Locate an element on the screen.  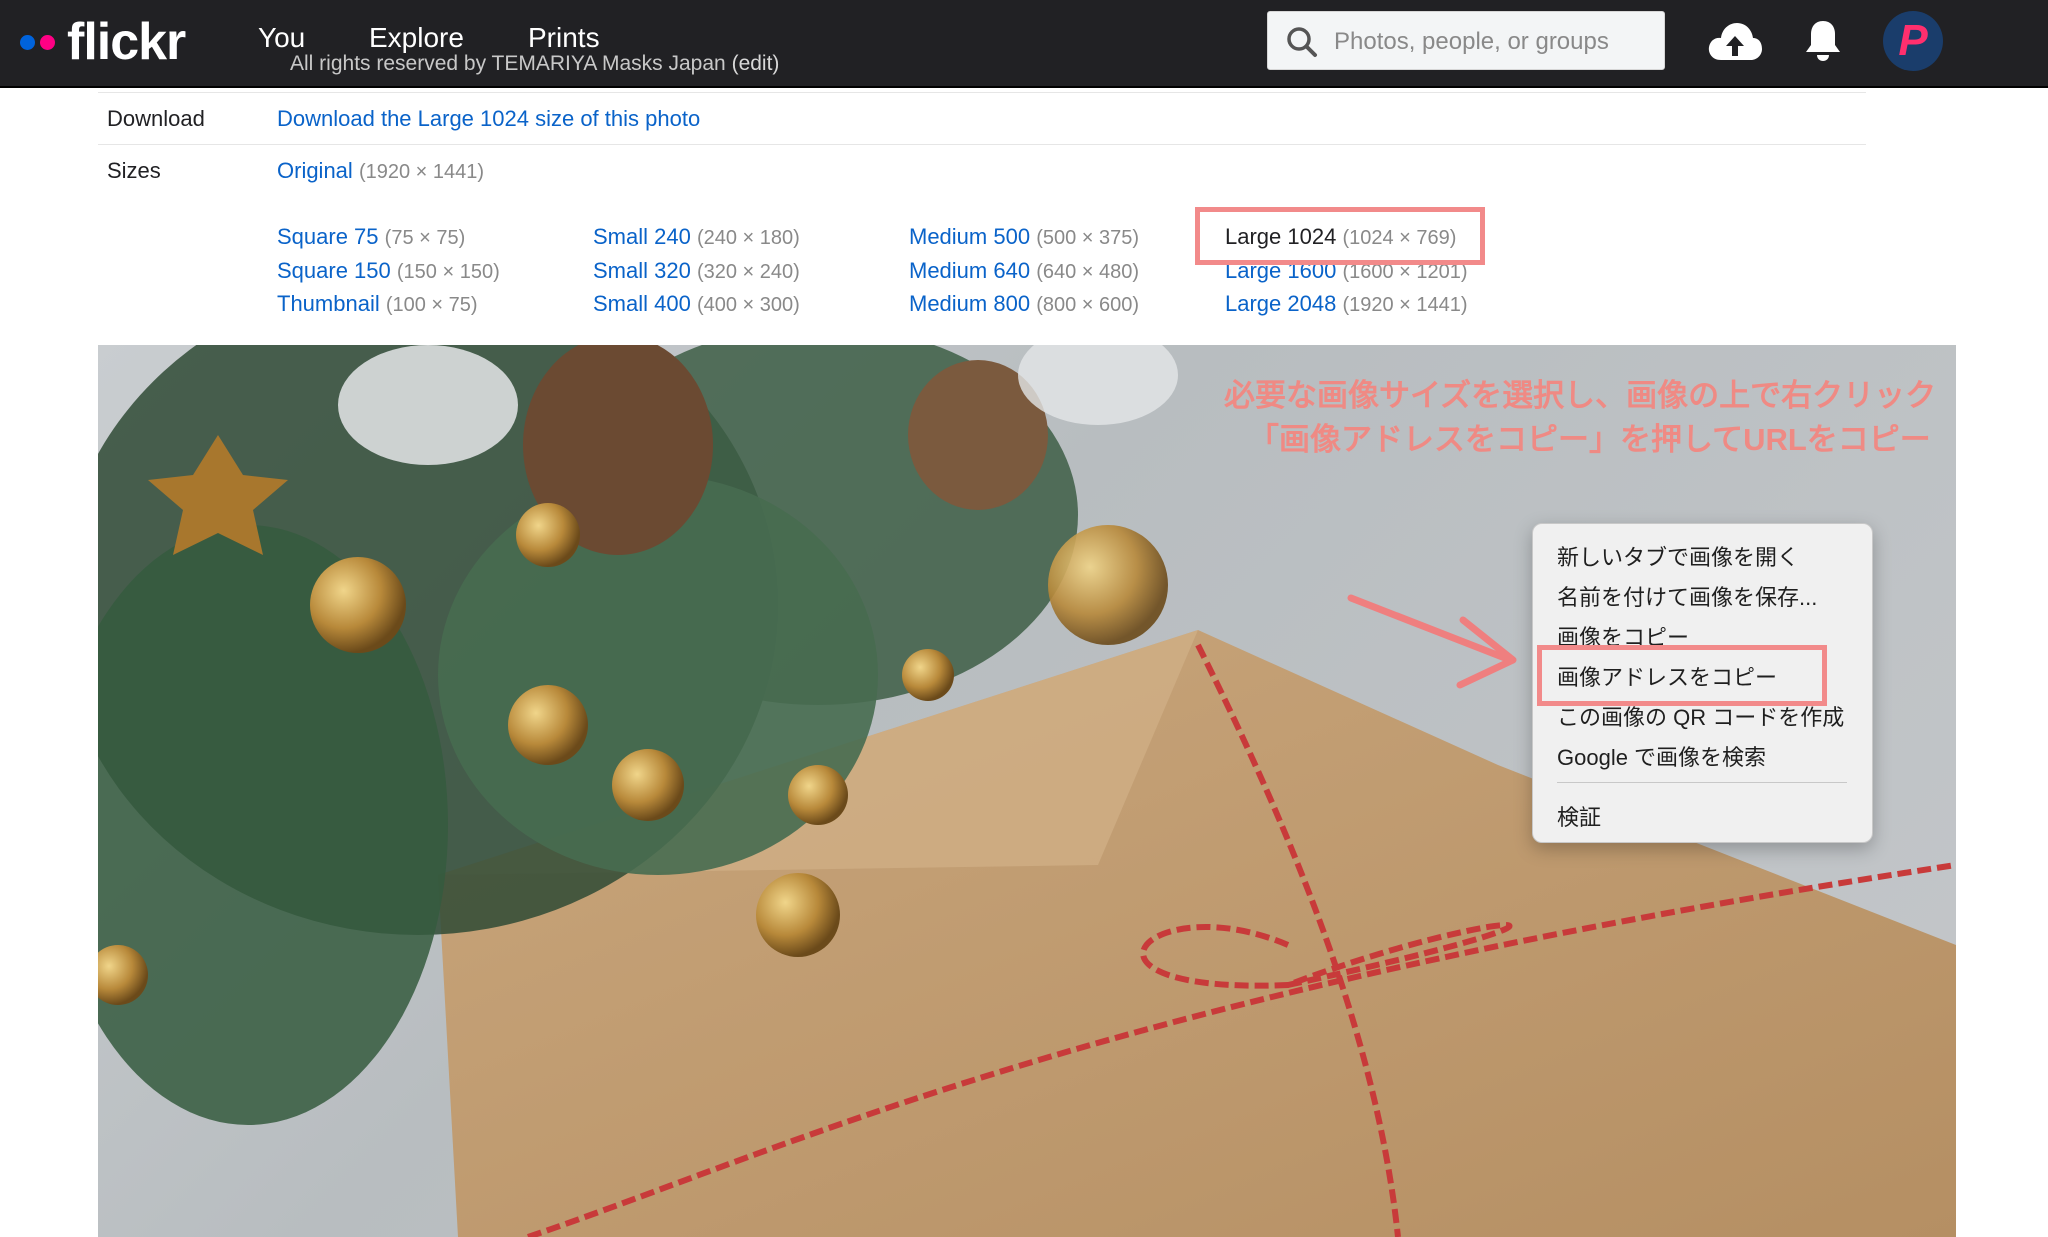
size-link: Square 150 is located at coordinates (334, 270).